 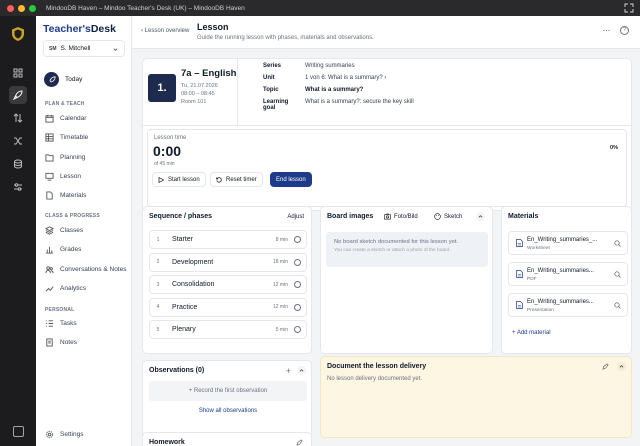 What do you see at coordinates (18, 141) in the screenshot?
I see `rail-shuffle-button` at bounding box center [18, 141].